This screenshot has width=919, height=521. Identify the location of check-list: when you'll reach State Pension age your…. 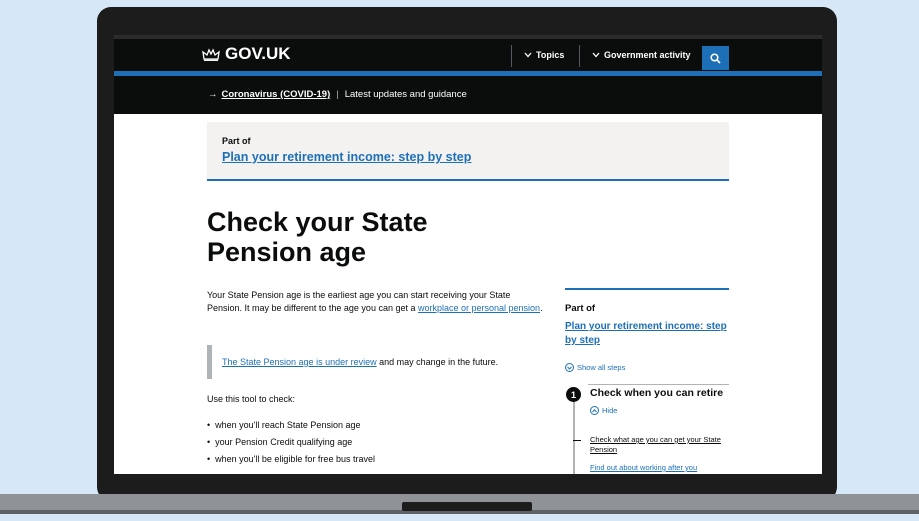
(291, 442).